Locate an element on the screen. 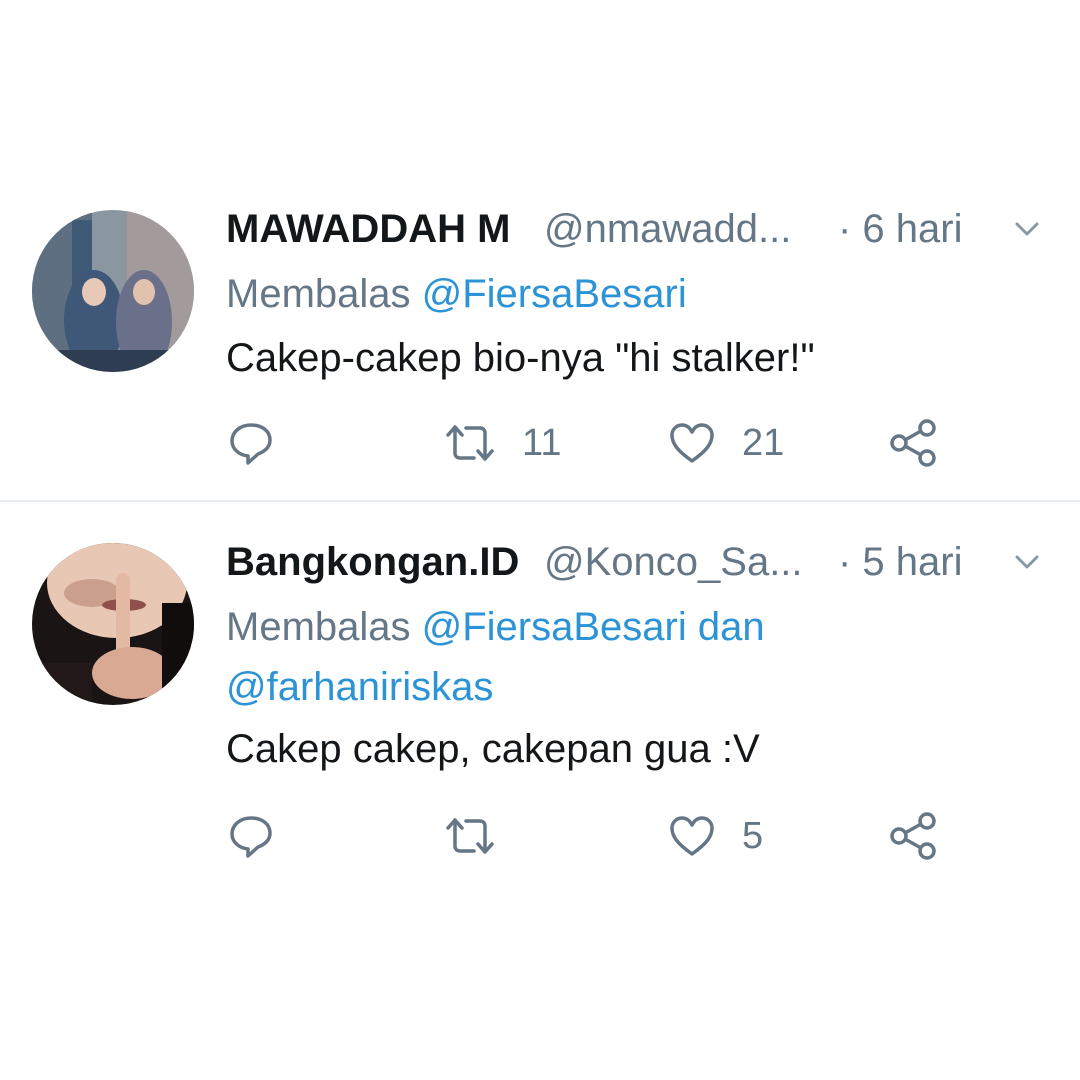 Image resolution: width=1080 pixels, height=1080 pixels. avatar-image is located at coordinates (113, 624).